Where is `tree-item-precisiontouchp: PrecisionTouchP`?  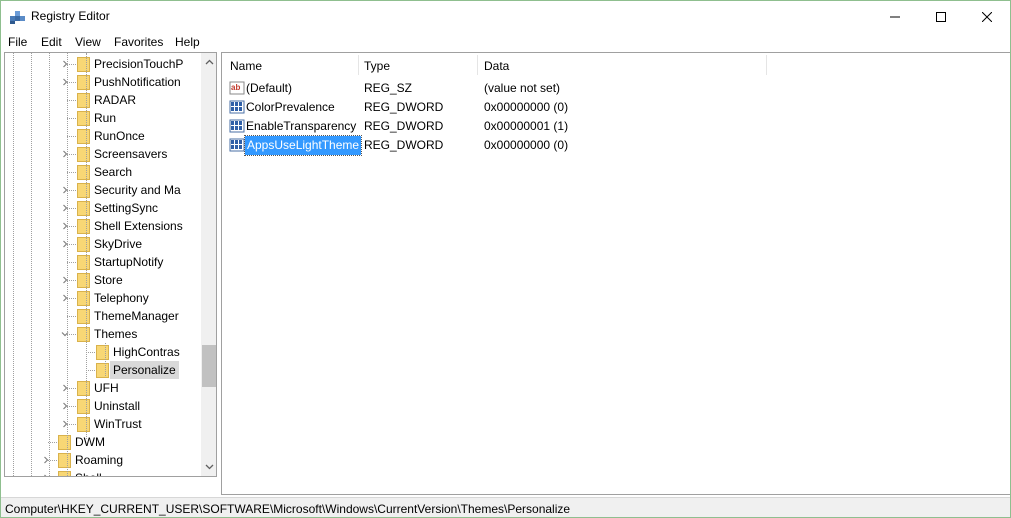 tree-item-precisiontouchp: PrecisionTouchP is located at coordinates (103, 64).